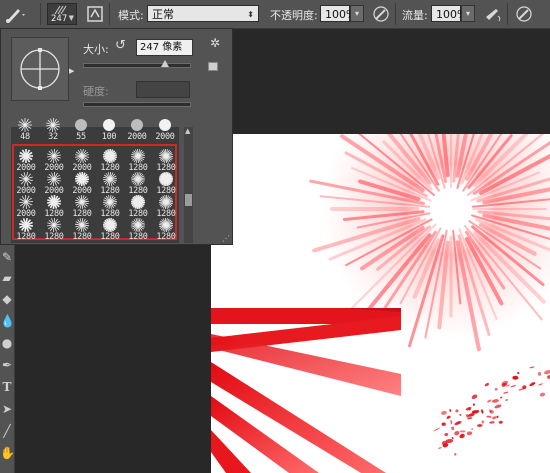 This screenshot has height=473, width=550. What do you see at coordinates (137, 104) in the screenshot?
I see `hardness-slider-track` at bounding box center [137, 104].